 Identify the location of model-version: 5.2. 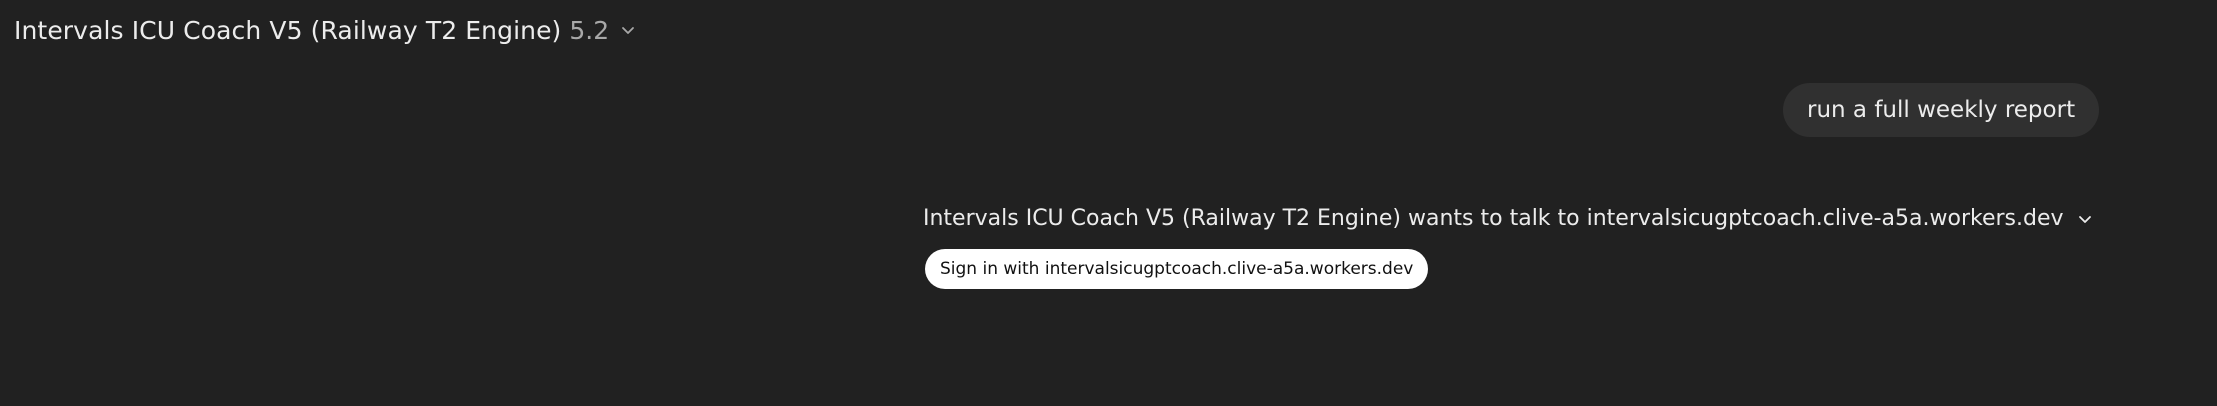
(589, 30).